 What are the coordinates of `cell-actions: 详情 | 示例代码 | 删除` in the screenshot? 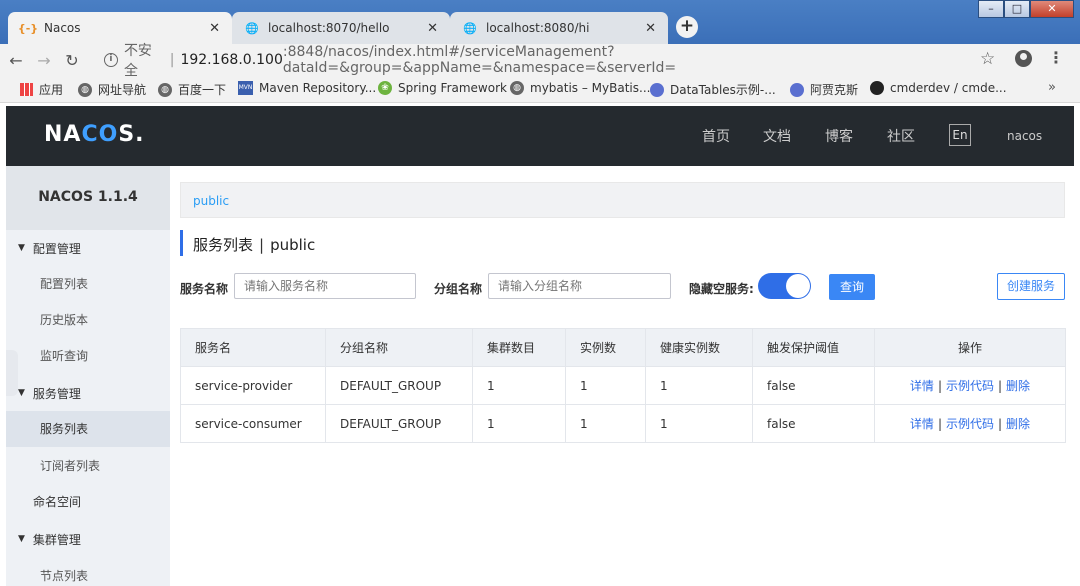 It's located at (970, 423).